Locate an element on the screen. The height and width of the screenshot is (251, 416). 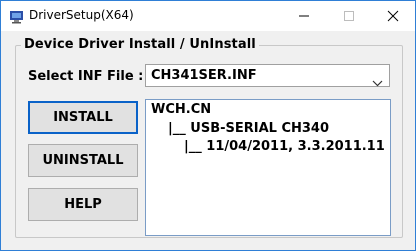
minimize-button is located at coordinates (303, 16).